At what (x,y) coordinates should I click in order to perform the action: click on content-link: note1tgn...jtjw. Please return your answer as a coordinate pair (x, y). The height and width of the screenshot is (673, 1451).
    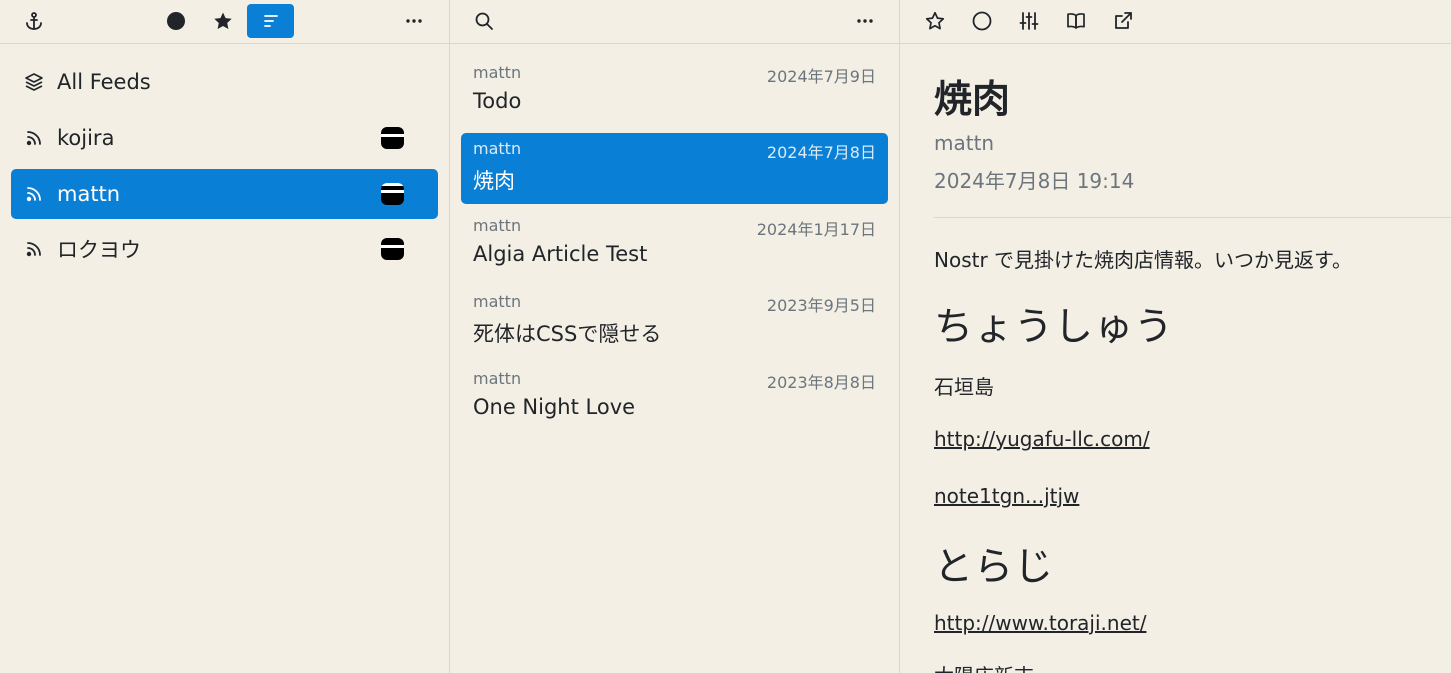
    Looking at the image, I should click on (1006, 496).